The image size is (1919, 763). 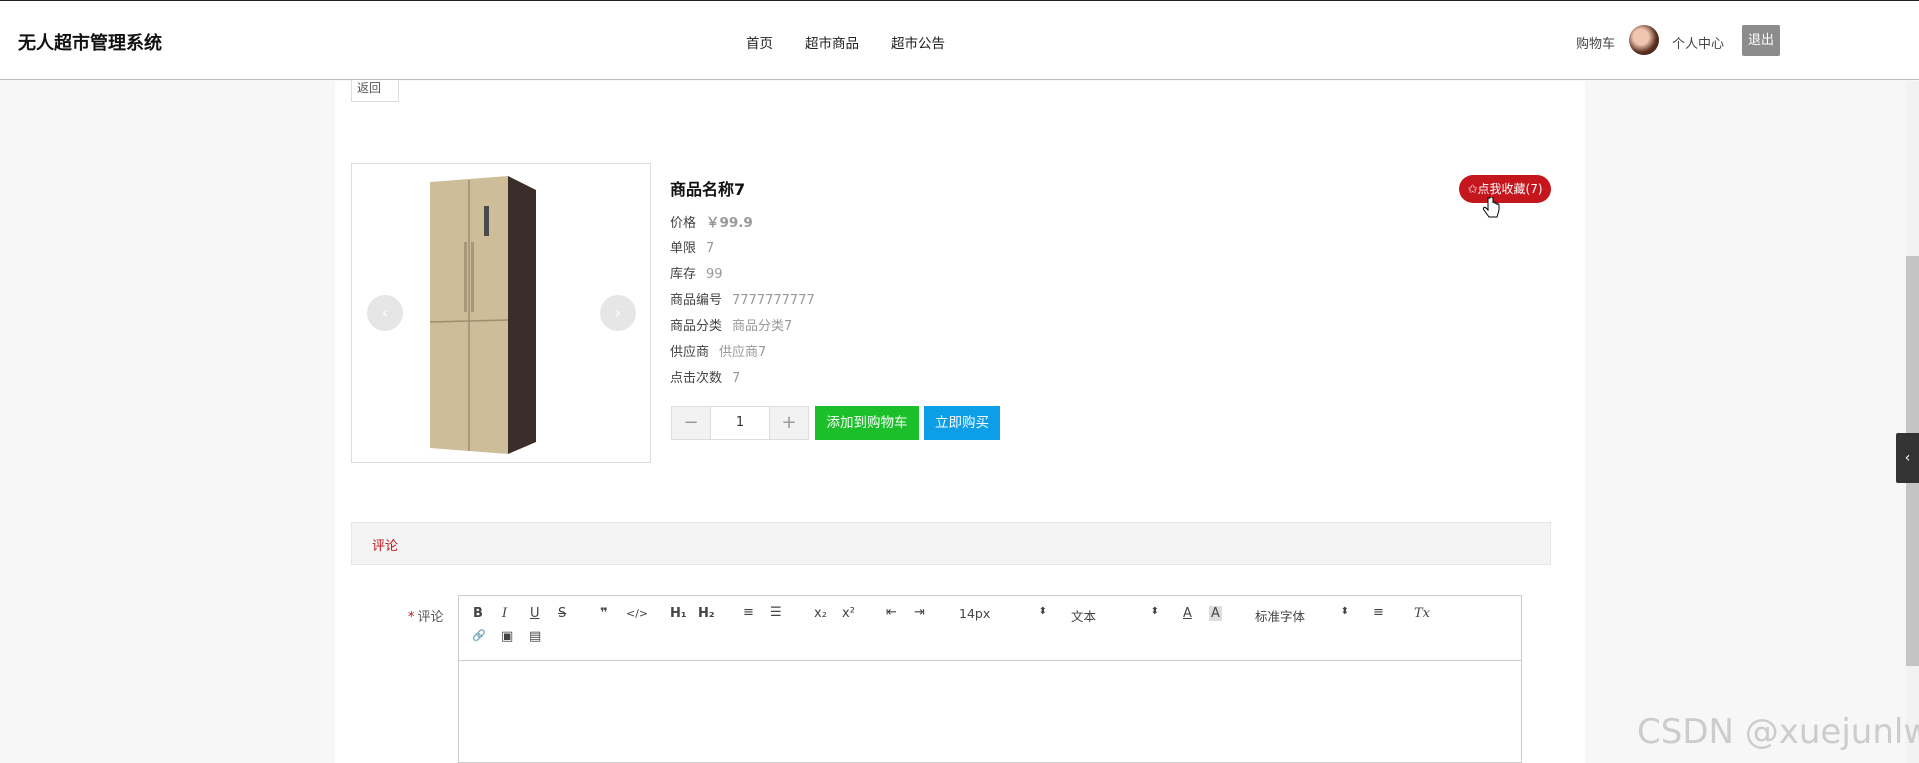 I want to click on font-family-value: 标准字体, so click(x=1280, y=616).